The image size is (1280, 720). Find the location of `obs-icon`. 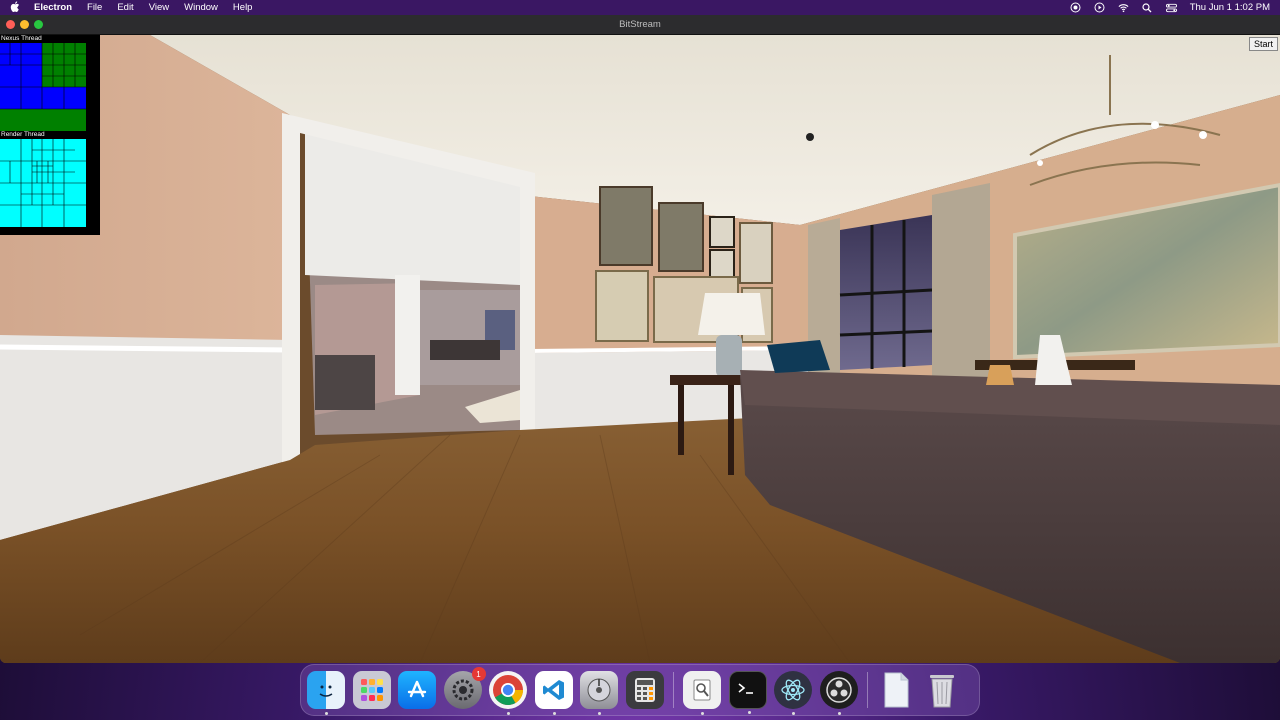

obs-icon is located at coordinates (838, 693).